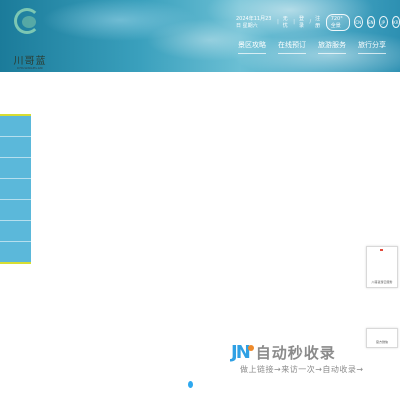 The image size is (400, 400). Describe the element at coordinates (30, 37) in the screenshot. I see `logo: 川哥蓝 CHUANGELAN` at that location.